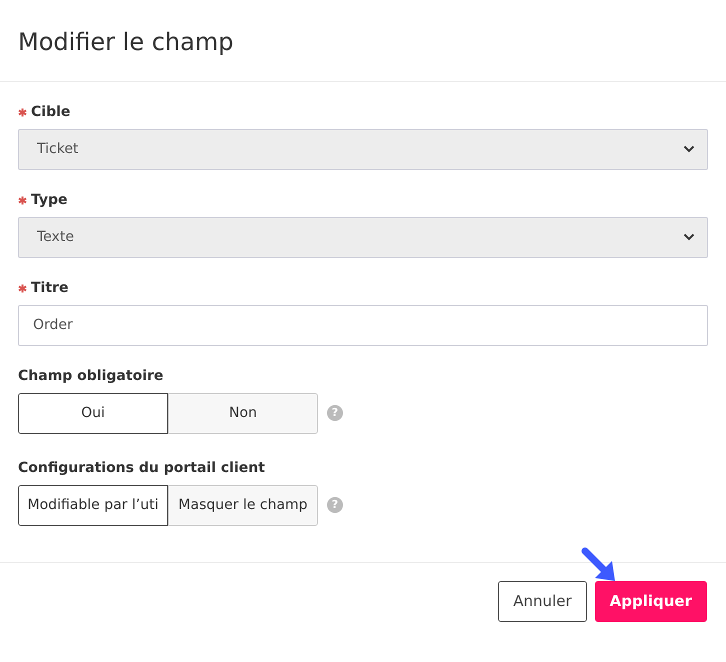 The image size is (726, 662). Describe the element at coordinates (49, 200) in the screenshot. I see `field-label: Type` at that location.